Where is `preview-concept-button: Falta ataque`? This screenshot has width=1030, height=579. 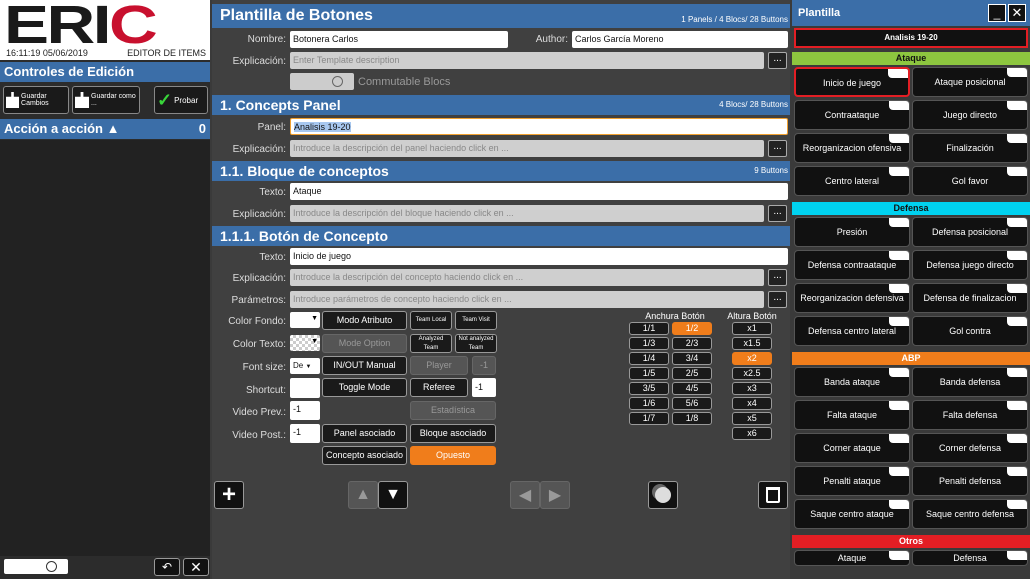
preview-concept-button: Falta ataque is located at coordinates (852, 415).